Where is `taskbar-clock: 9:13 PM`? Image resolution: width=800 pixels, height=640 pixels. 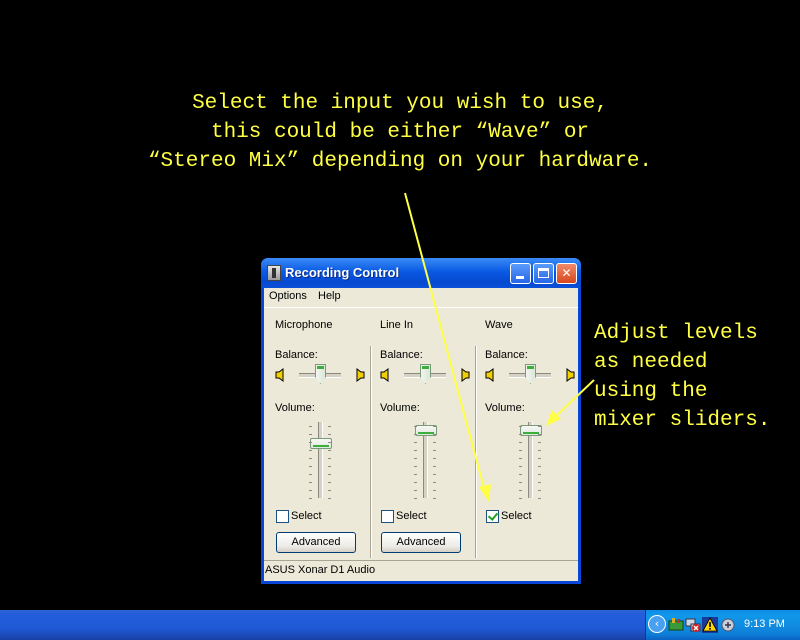
taskbar-clock: 9:13 PM is located at coordinates (764, 624).